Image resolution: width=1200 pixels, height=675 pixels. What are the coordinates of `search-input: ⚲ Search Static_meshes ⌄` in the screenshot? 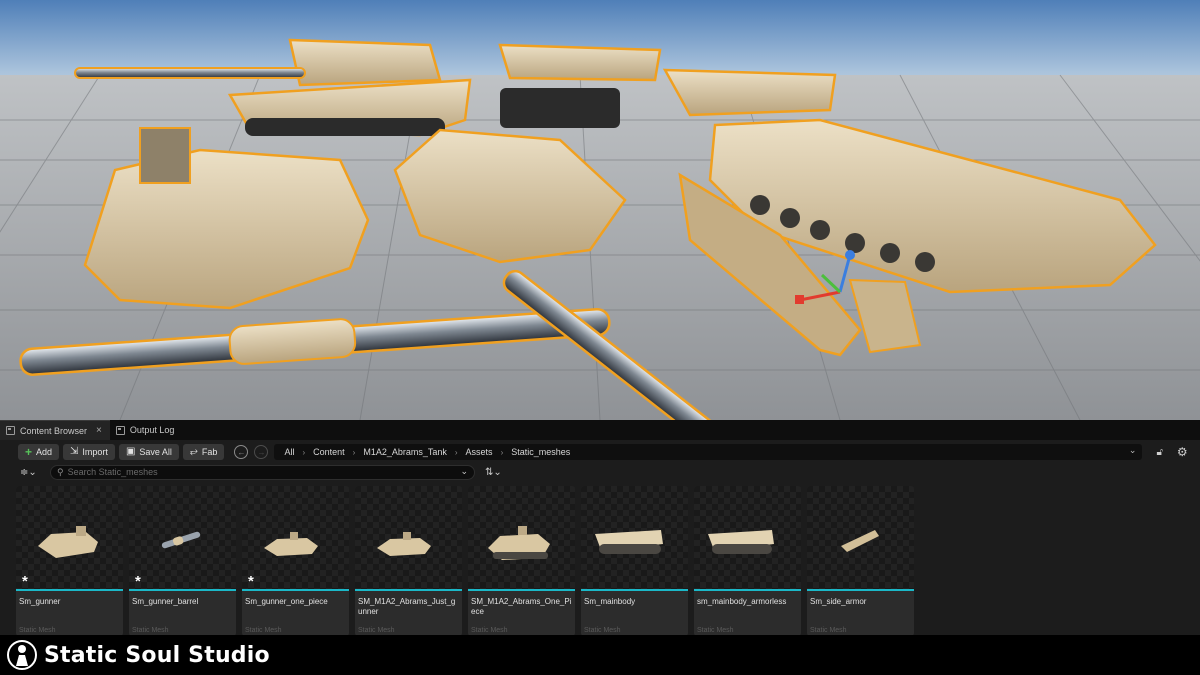 It's located at (262, 472).